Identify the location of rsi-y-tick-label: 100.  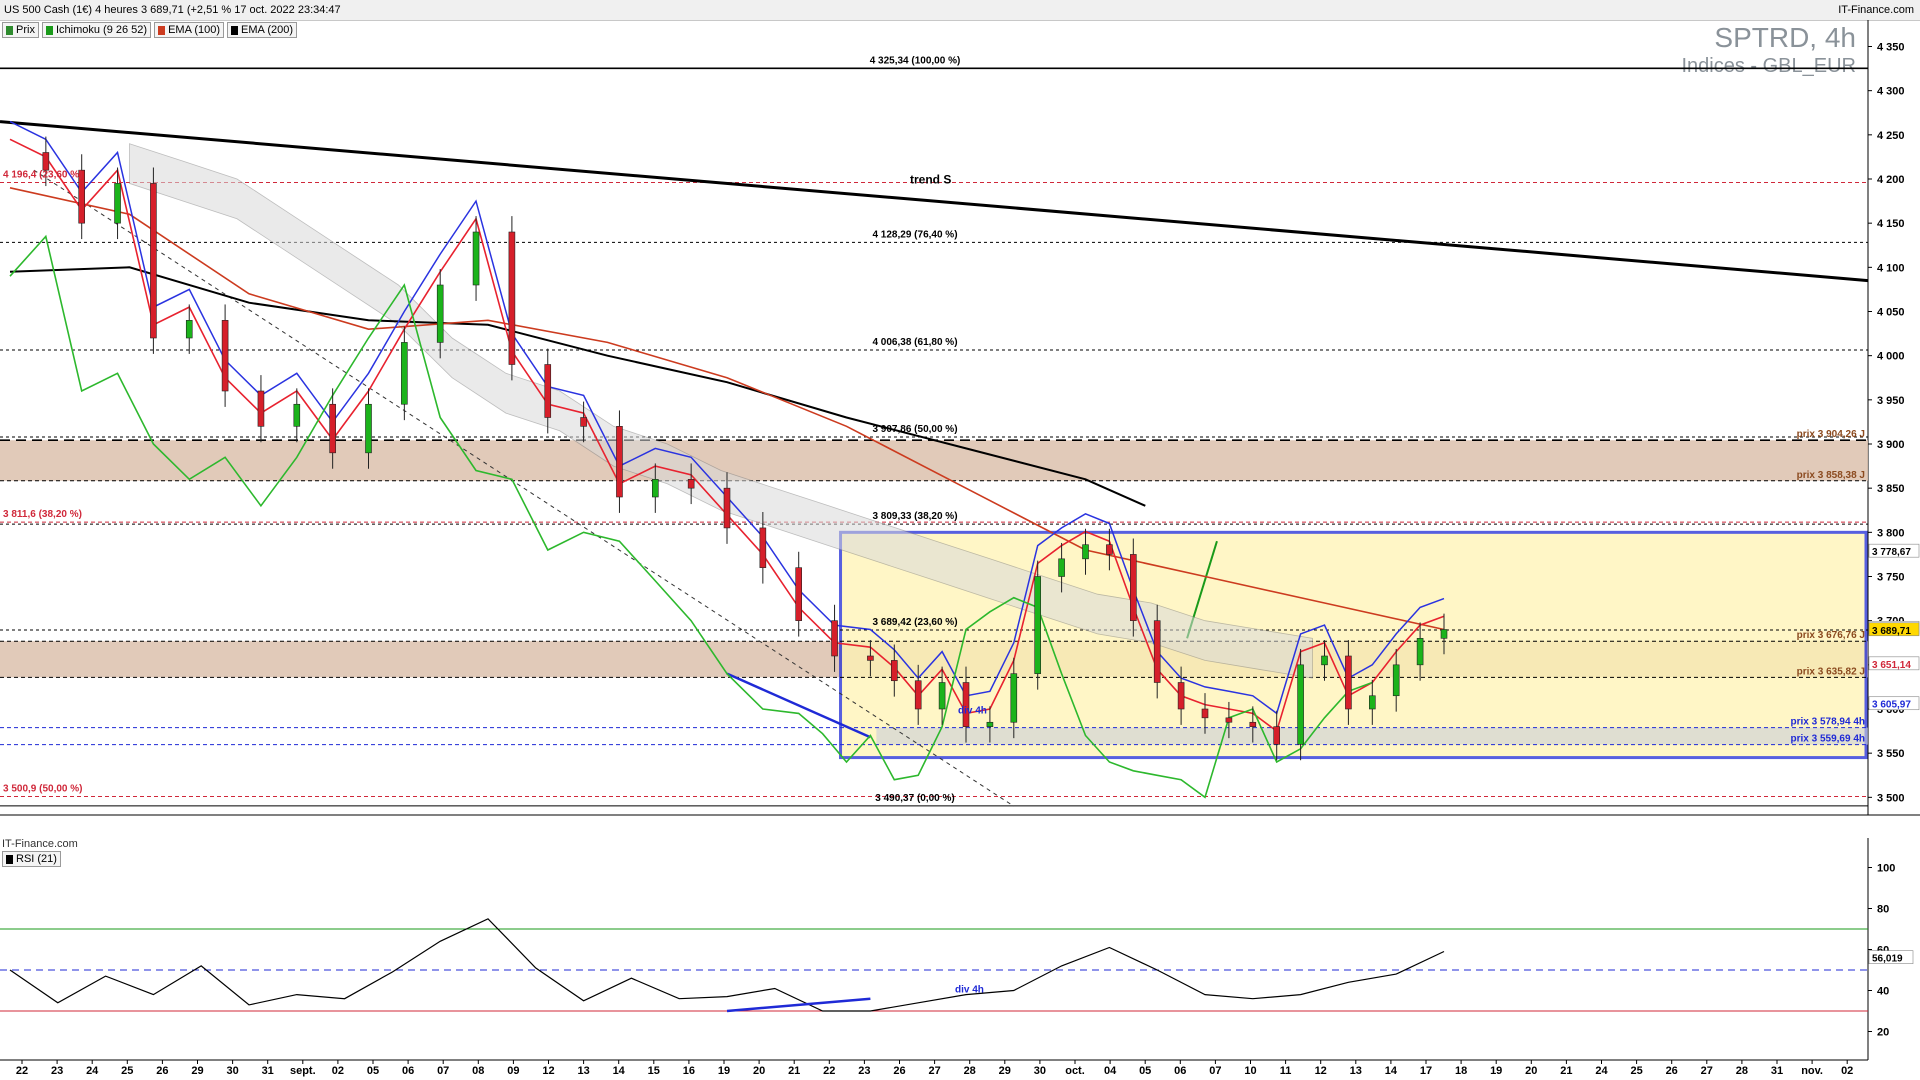
(1886, 869).